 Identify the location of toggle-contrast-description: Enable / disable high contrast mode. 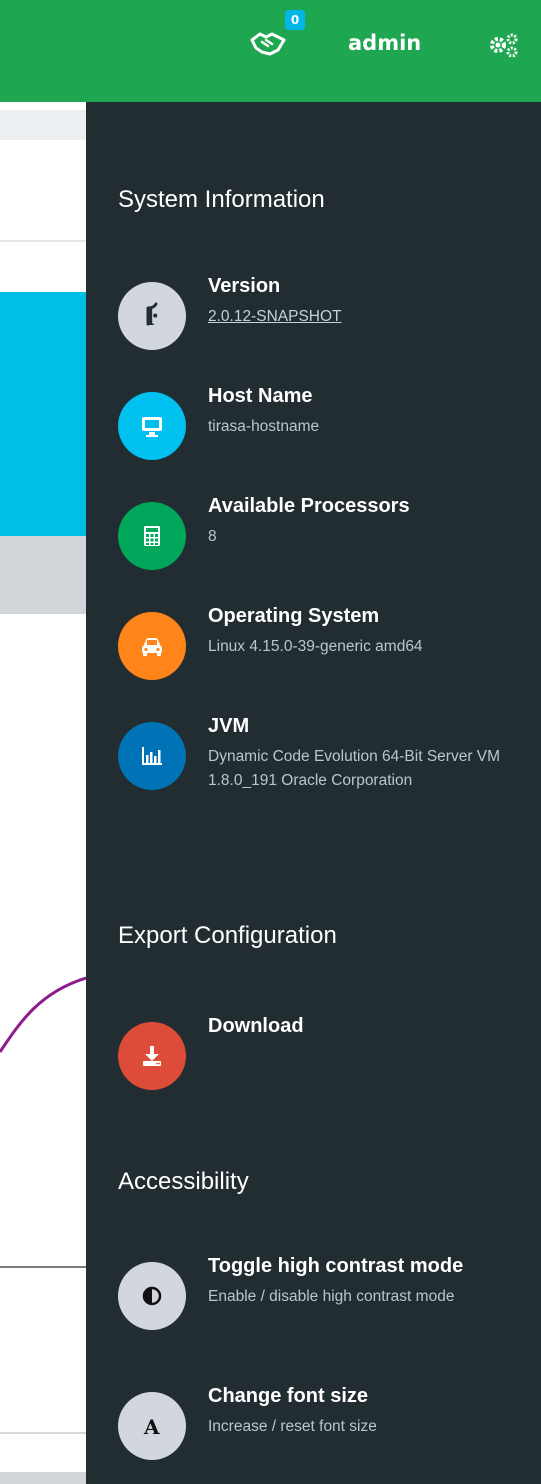
(331, 1296).